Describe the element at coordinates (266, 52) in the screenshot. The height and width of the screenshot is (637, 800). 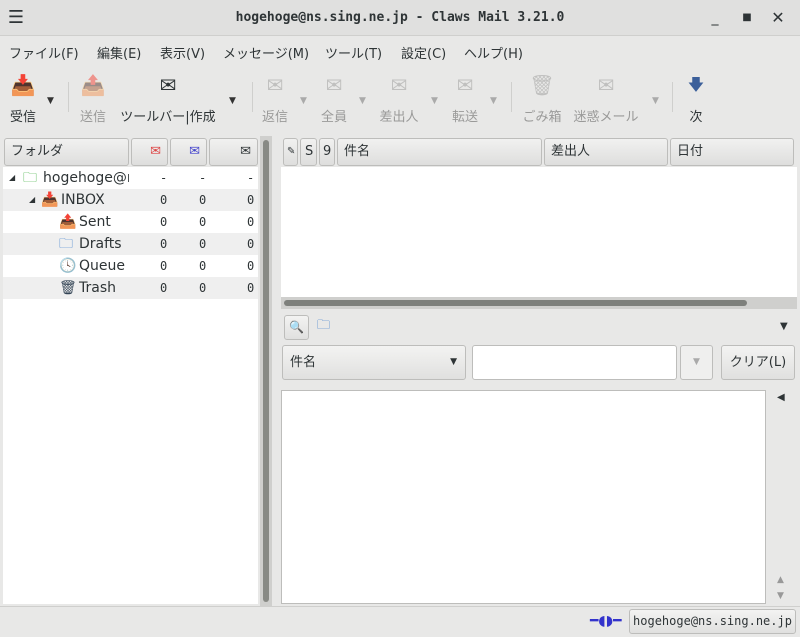
I see `menu-message: メッセージ(M)` at that location.